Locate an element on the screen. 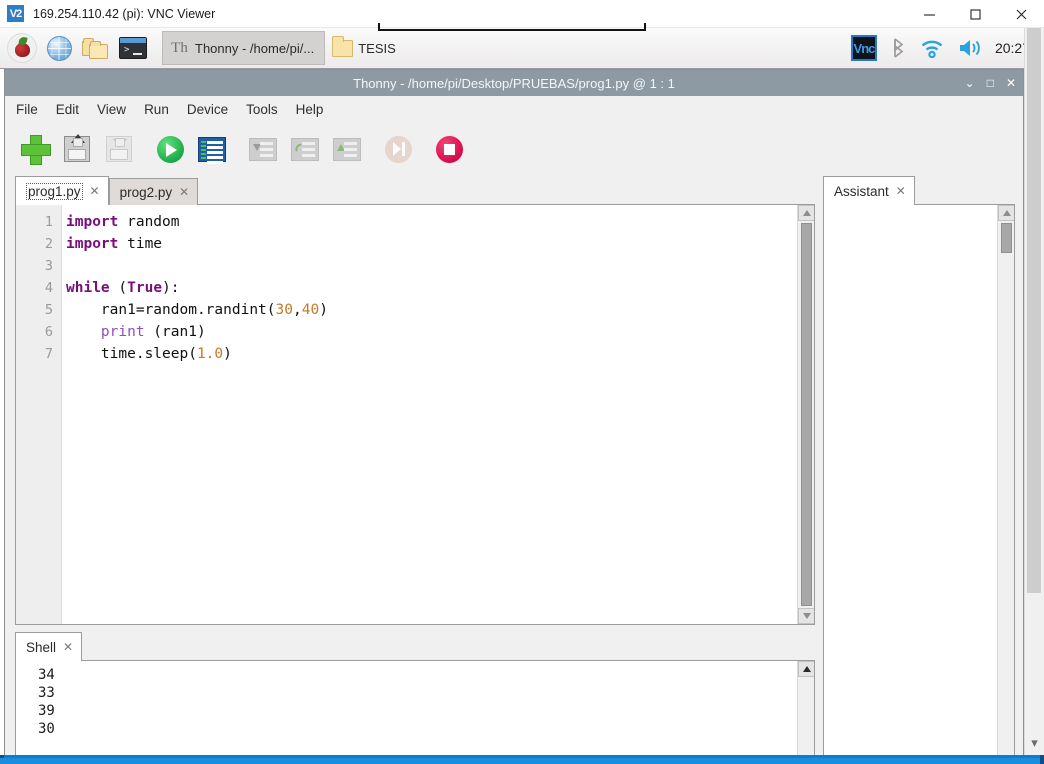  code-line: print (ran1) is located at coordinates (153, 332).